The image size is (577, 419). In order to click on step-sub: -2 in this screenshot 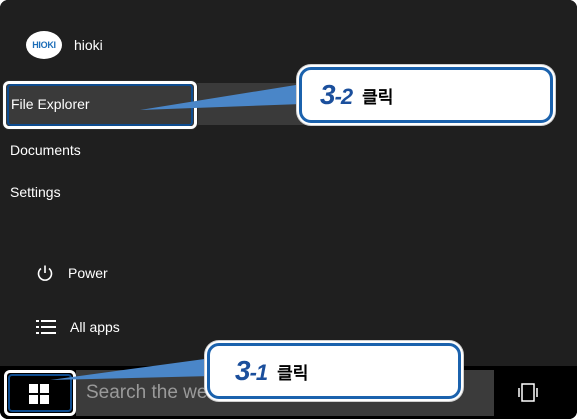, I will do `click(344, 96)`.